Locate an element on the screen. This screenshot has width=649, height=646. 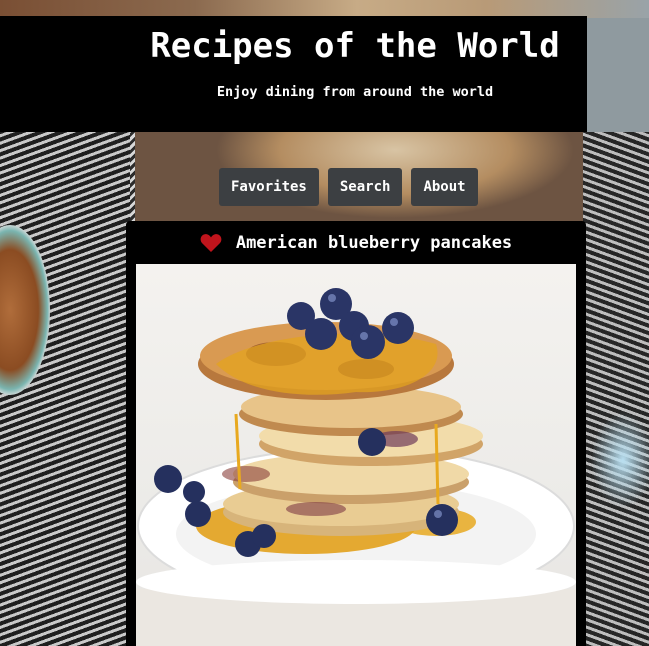
nav-favorites-button: Favorites is located at coordinates (269, 187).